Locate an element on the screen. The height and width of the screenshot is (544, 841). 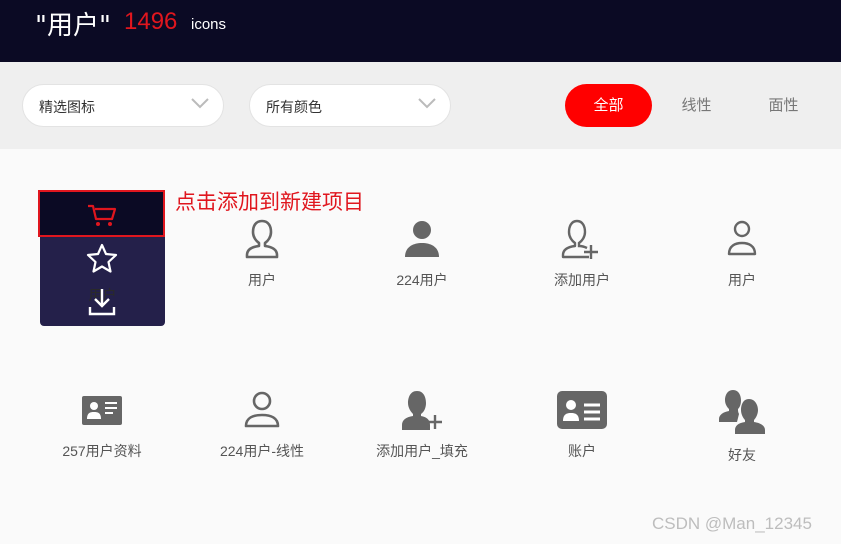
icon-label: 添加用户_填充 is located at coordinates (422, 451).